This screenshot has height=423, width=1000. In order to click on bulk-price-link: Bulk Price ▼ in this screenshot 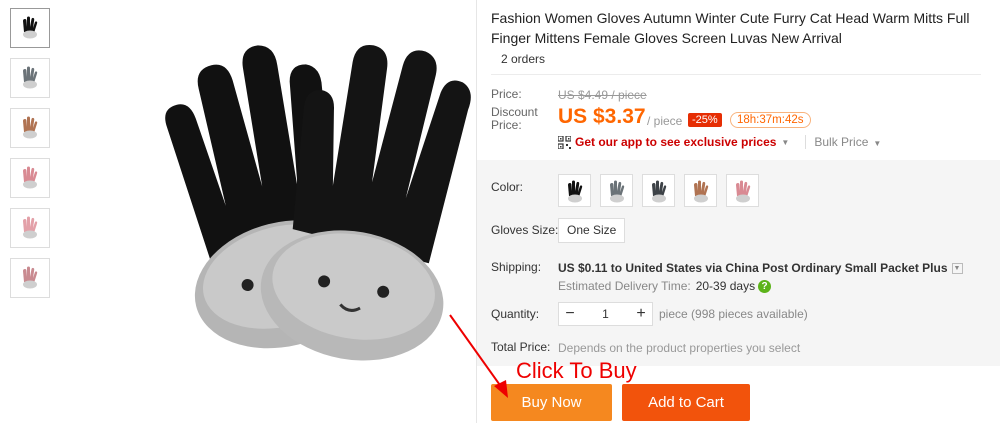, I will do `click(843, 142)`.